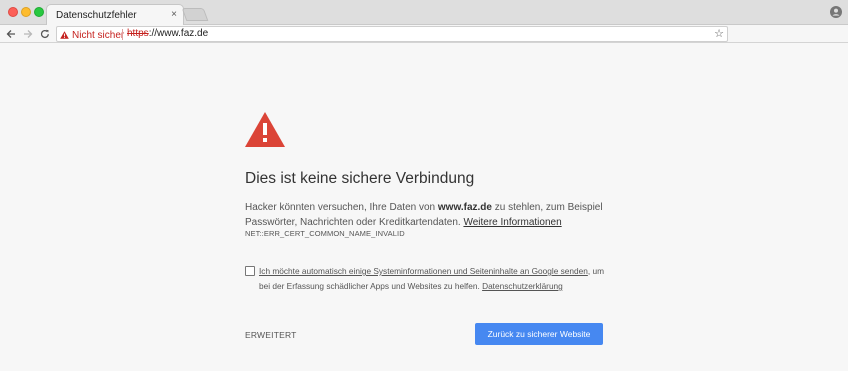 This screenshot has width=848, height=371. What do you see at coordinates (39, 12) in the screenshot?
I see `zoom-window-button` at bounding box center [39, 12].